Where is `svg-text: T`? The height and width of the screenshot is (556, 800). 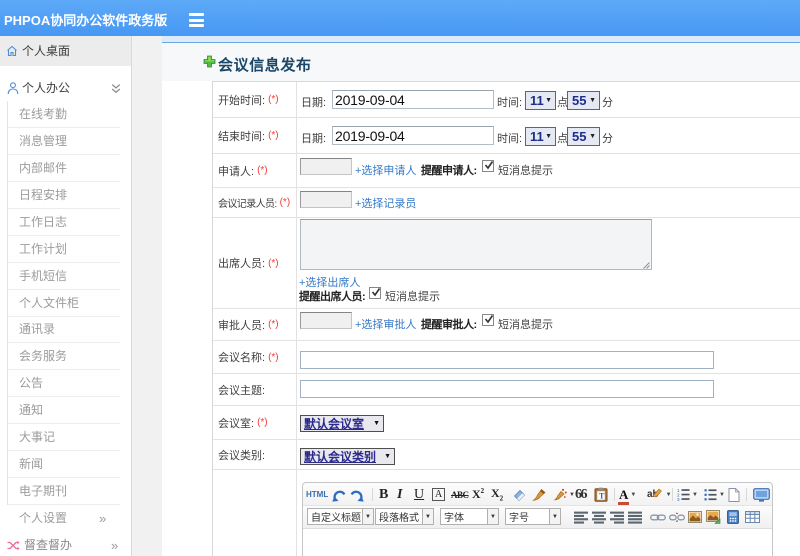
svg-text: T is located at coordinates (602, 496).